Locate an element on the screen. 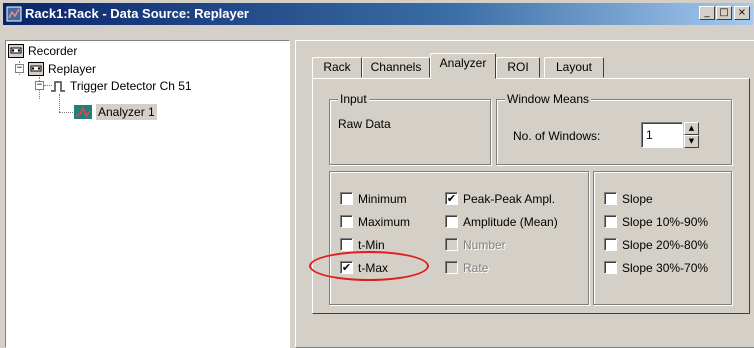  close-button: × is located at coordinates (742, 13).